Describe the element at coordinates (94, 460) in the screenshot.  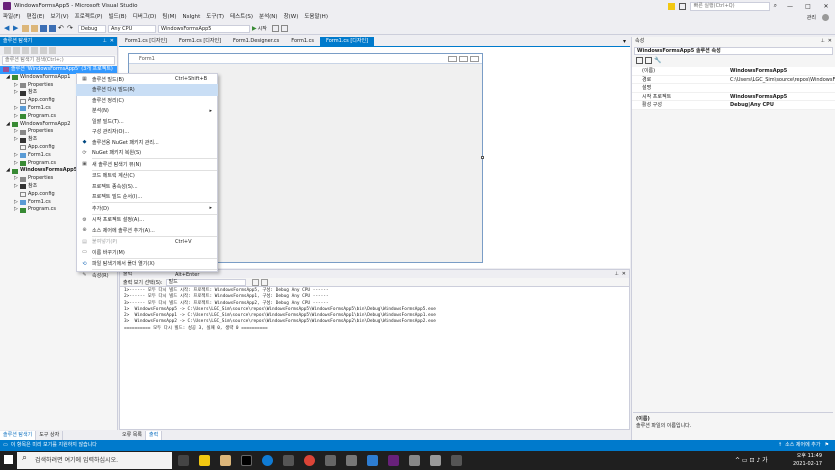
I see `taskbar-search-input: 검색하려면 여기에 입력하십시오.` at that location.